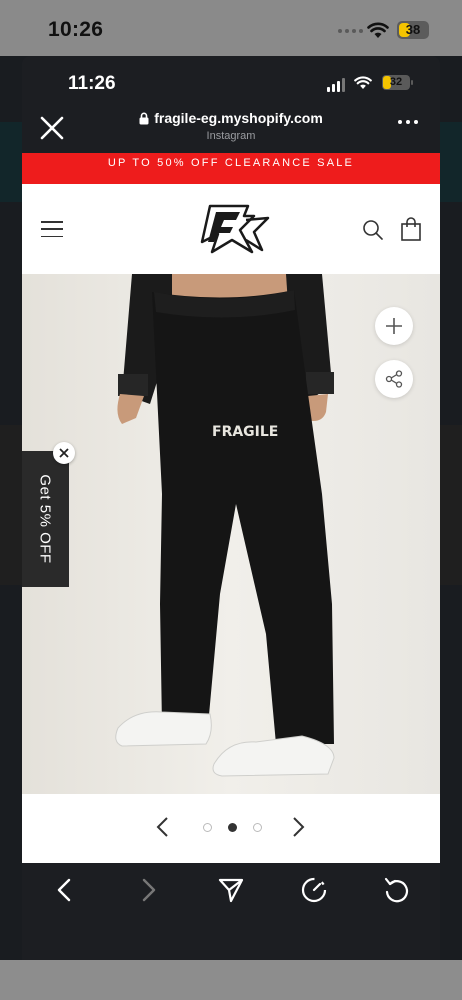  I want to click on gallery-next-button, so click(298, 827).